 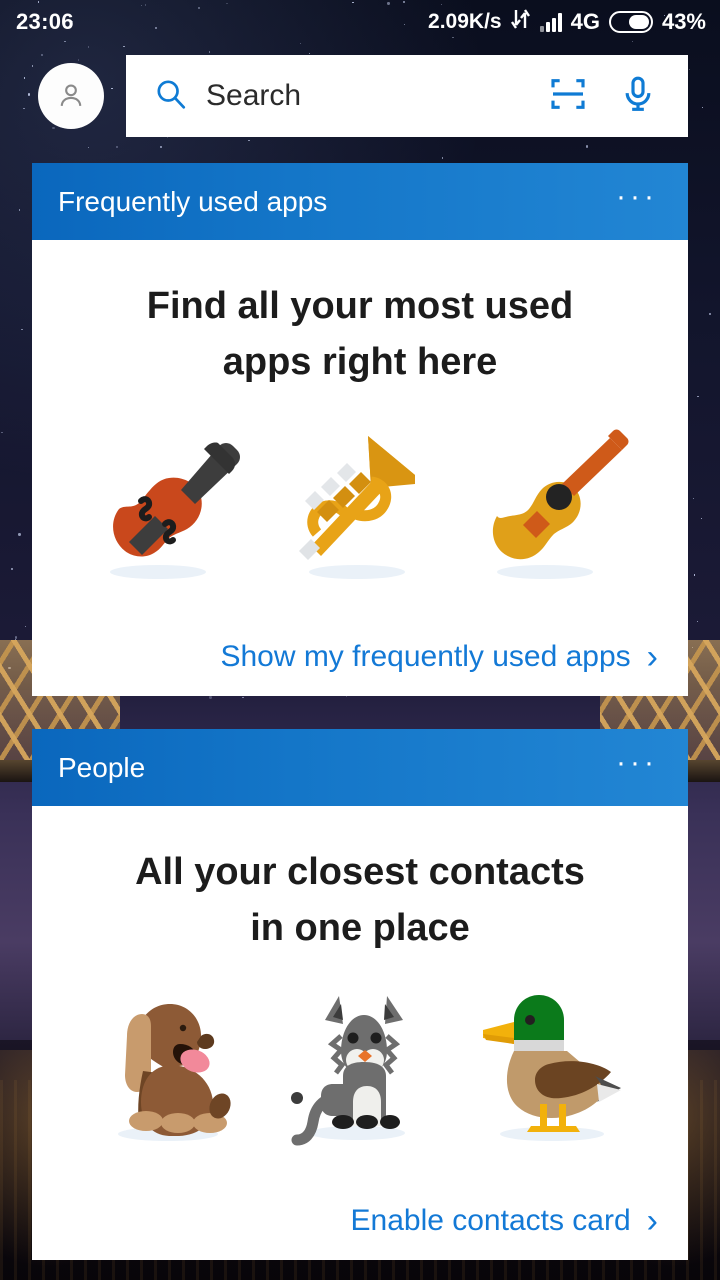 What do you see at coordinates (552, 499) in the screenshot?
I see `guitar-illustration` at bounding box center [552, 499].